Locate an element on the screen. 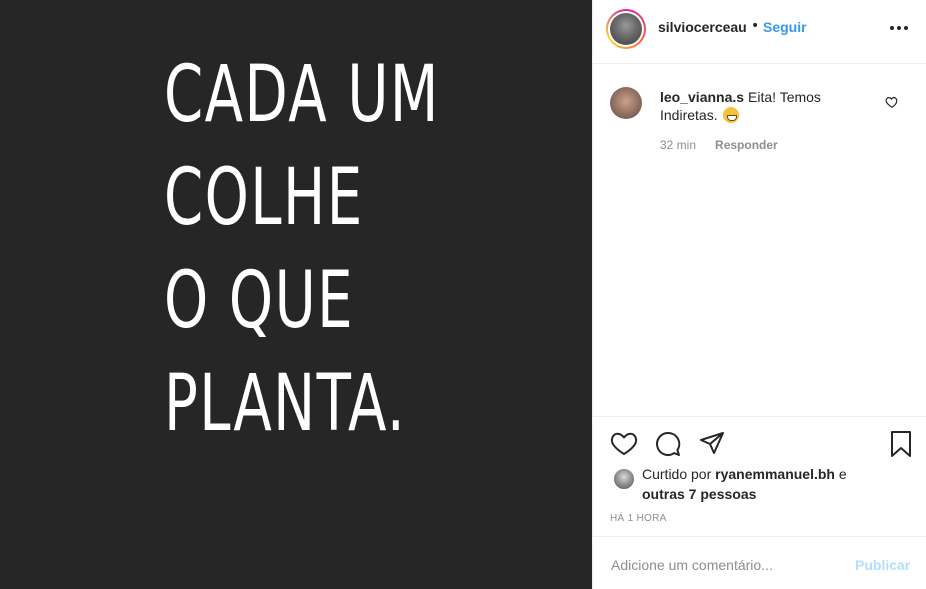 The width and height of the screenshot is (926, 589). comment-input is located at coordinates (726, 565).